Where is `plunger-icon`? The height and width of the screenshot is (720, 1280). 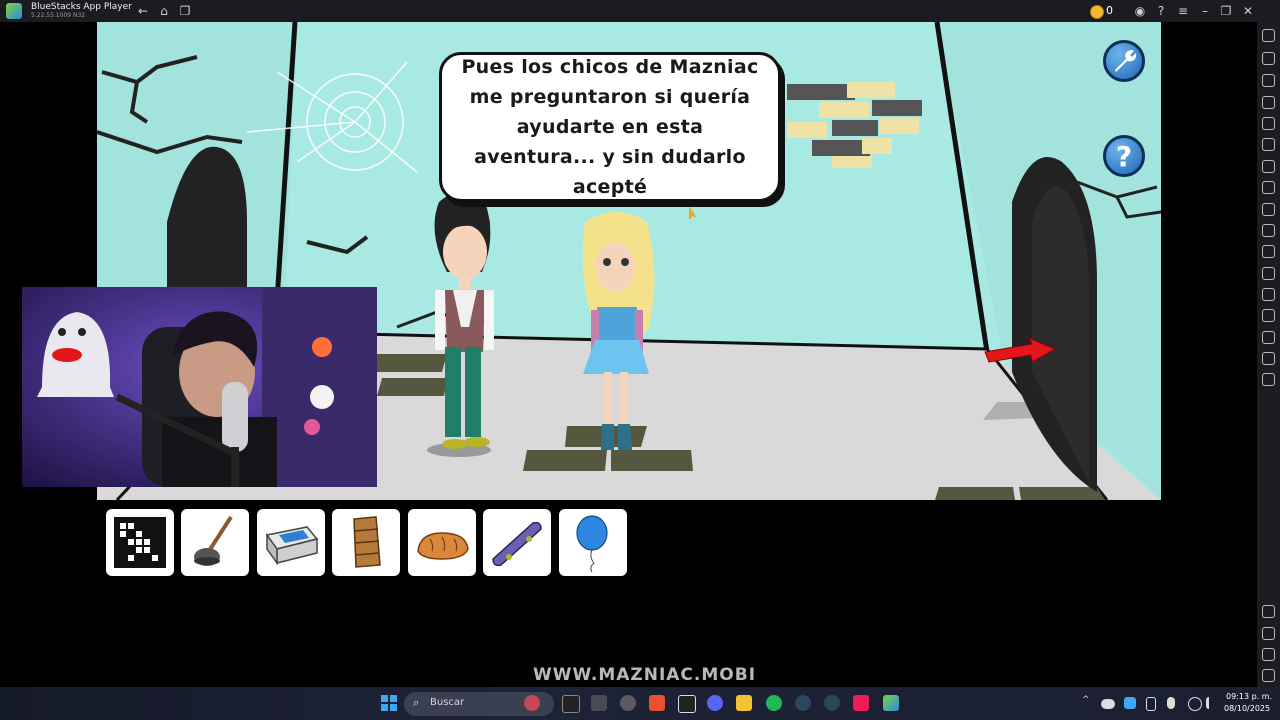 plunger-icon is located at coordinates (213, 540).